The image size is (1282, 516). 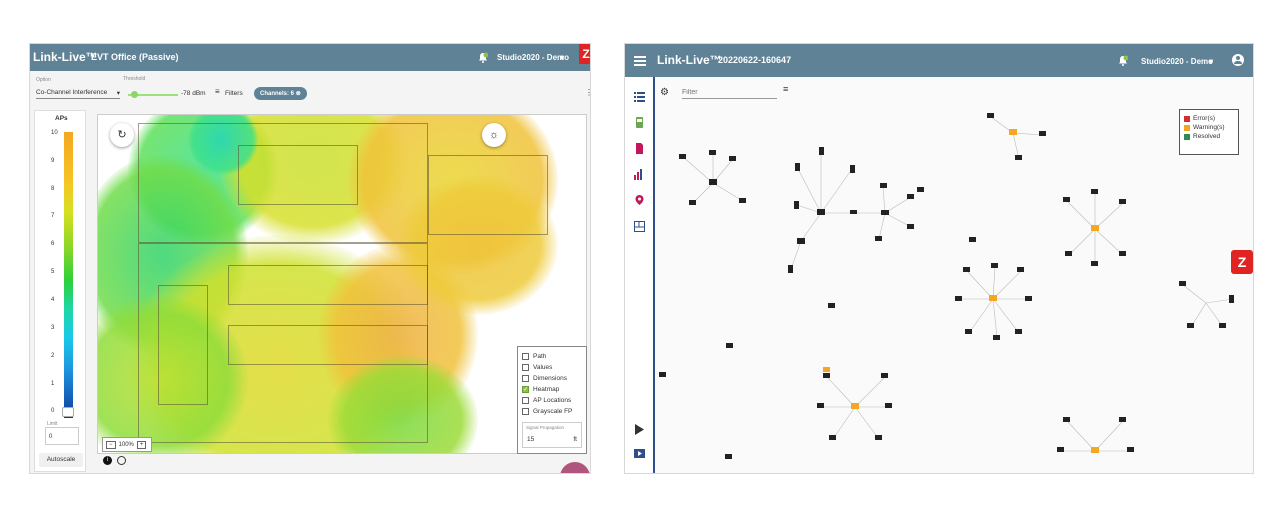 I want to click on zoom-out-button: −, so click(x=111, y=444).